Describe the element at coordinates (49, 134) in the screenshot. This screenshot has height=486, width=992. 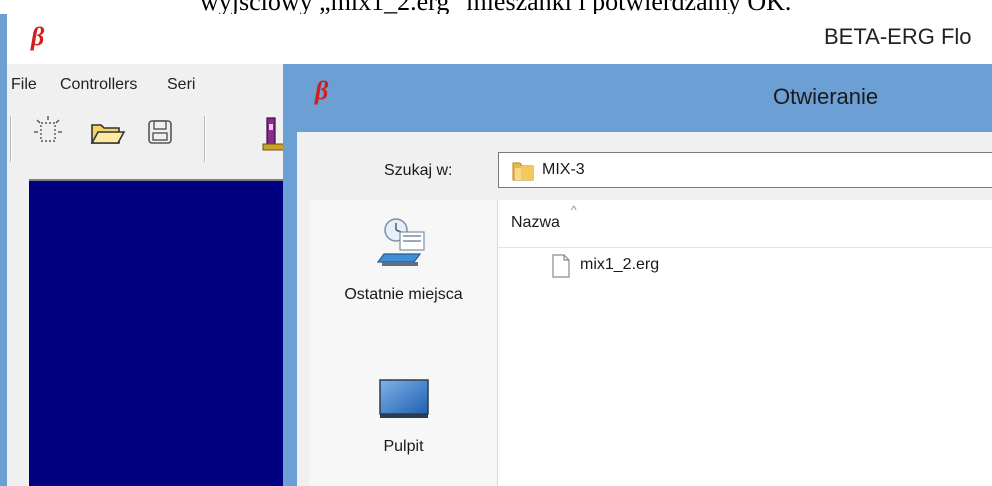
I see `new-file-icon` at that location.